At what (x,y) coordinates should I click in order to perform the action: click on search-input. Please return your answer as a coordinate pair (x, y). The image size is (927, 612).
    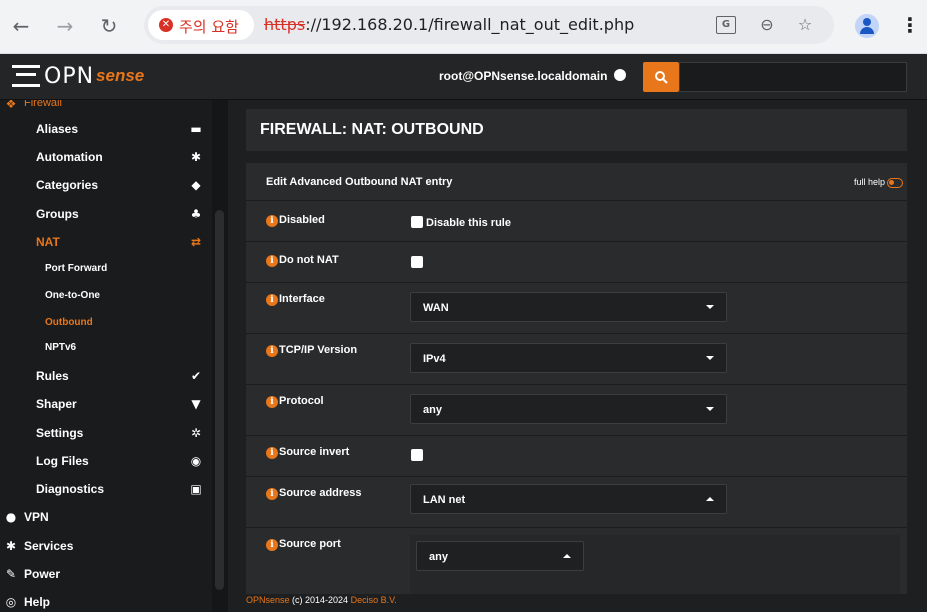
    Looking at the image, I should click on (793, 77).